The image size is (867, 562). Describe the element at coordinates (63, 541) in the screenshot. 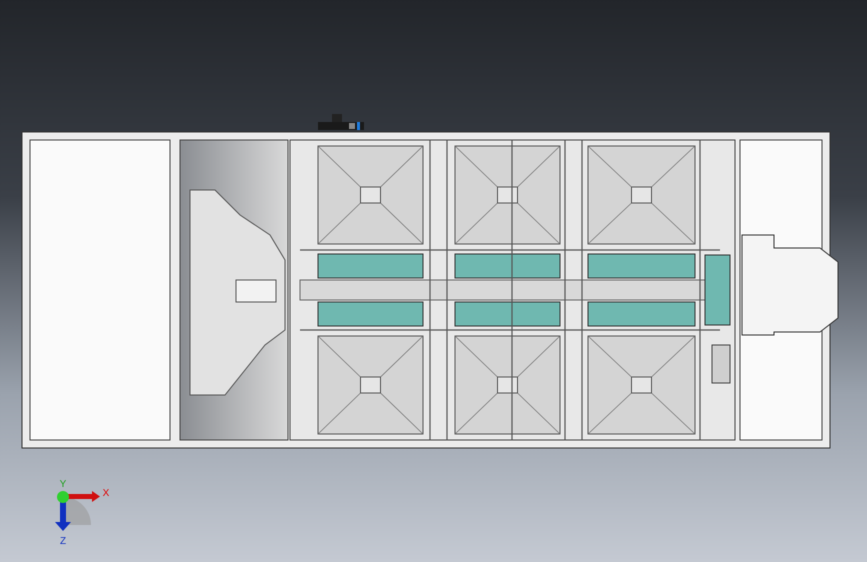

I see `axis-label: Z` at that location.